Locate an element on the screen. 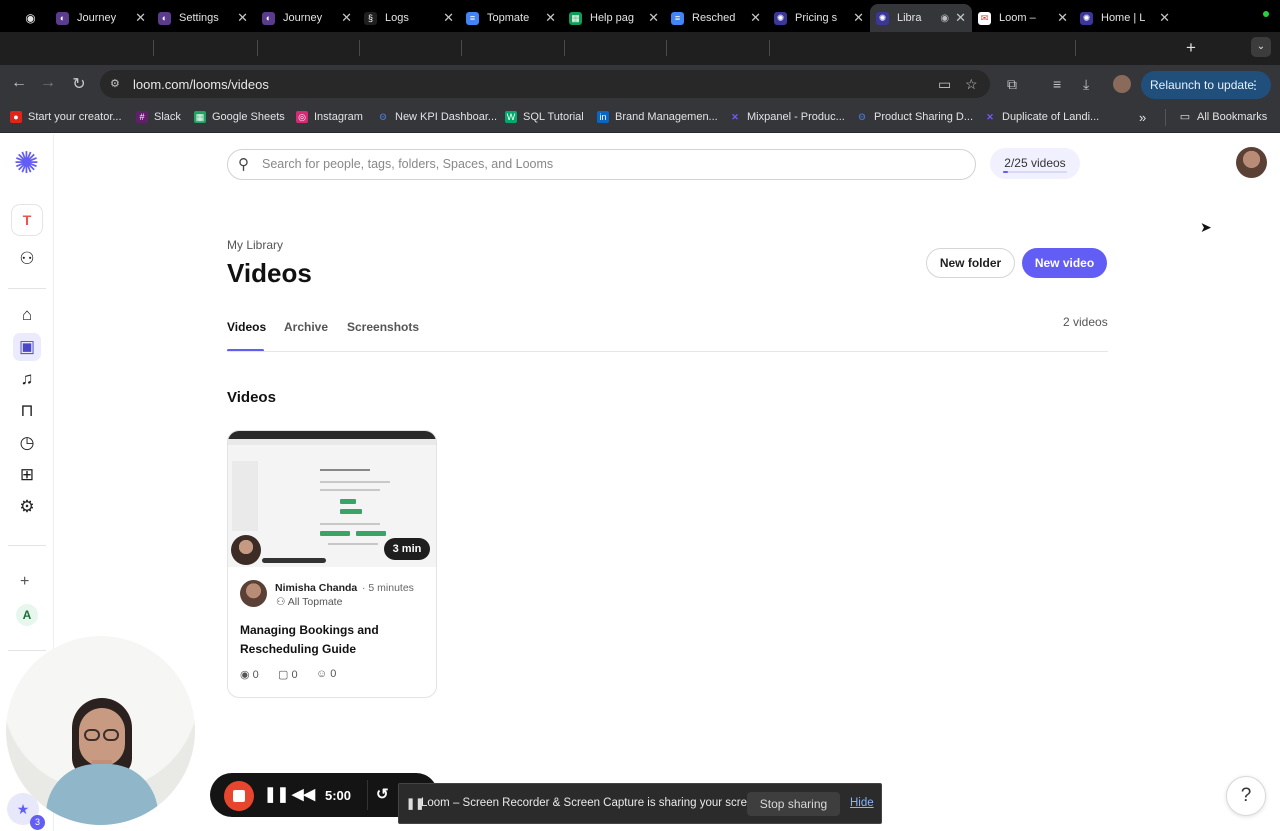 The height and width of the screenshot is (831, 1280). tab-videos: Videos is located at coordinates (246, 327).